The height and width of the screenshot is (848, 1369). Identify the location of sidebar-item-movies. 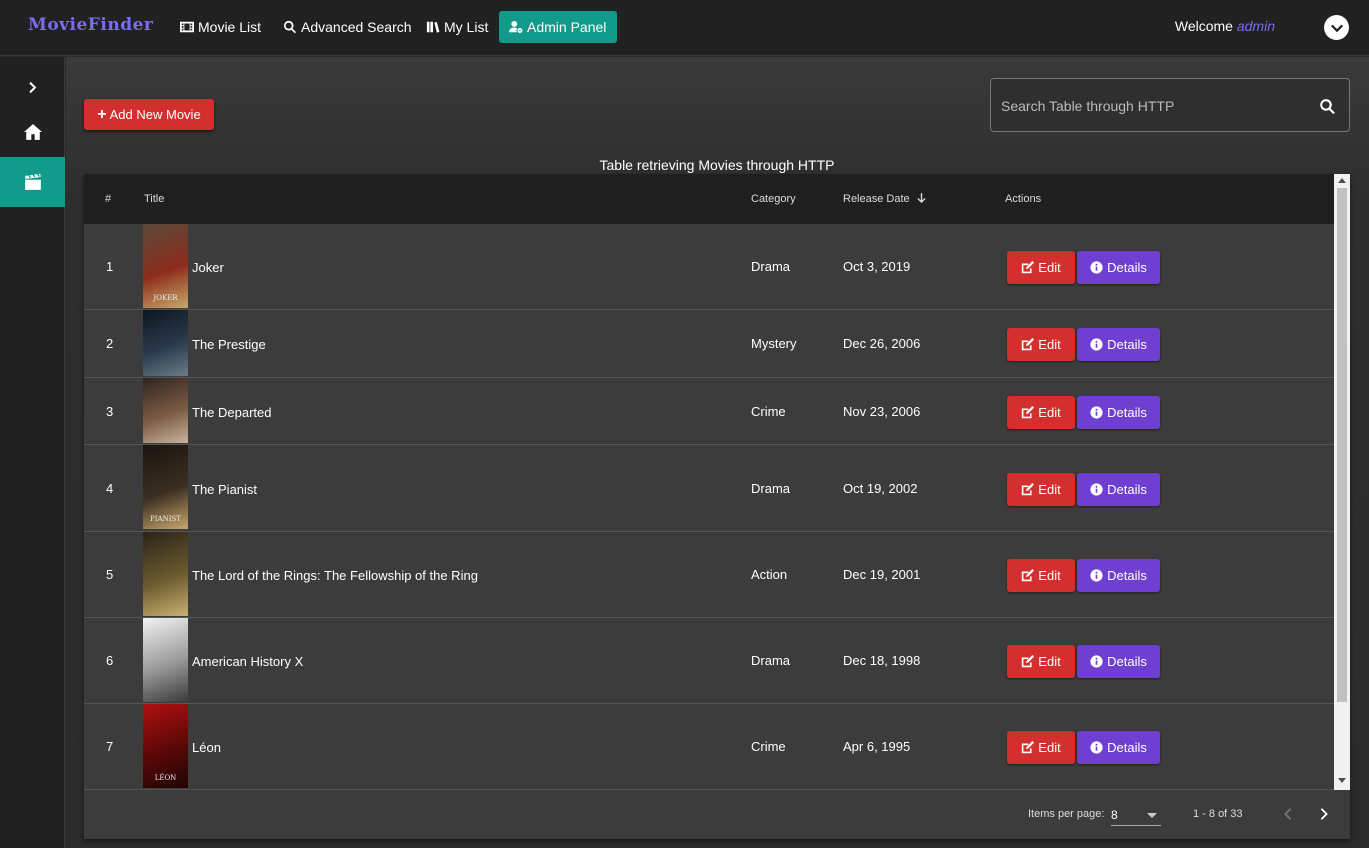
(32, 182).